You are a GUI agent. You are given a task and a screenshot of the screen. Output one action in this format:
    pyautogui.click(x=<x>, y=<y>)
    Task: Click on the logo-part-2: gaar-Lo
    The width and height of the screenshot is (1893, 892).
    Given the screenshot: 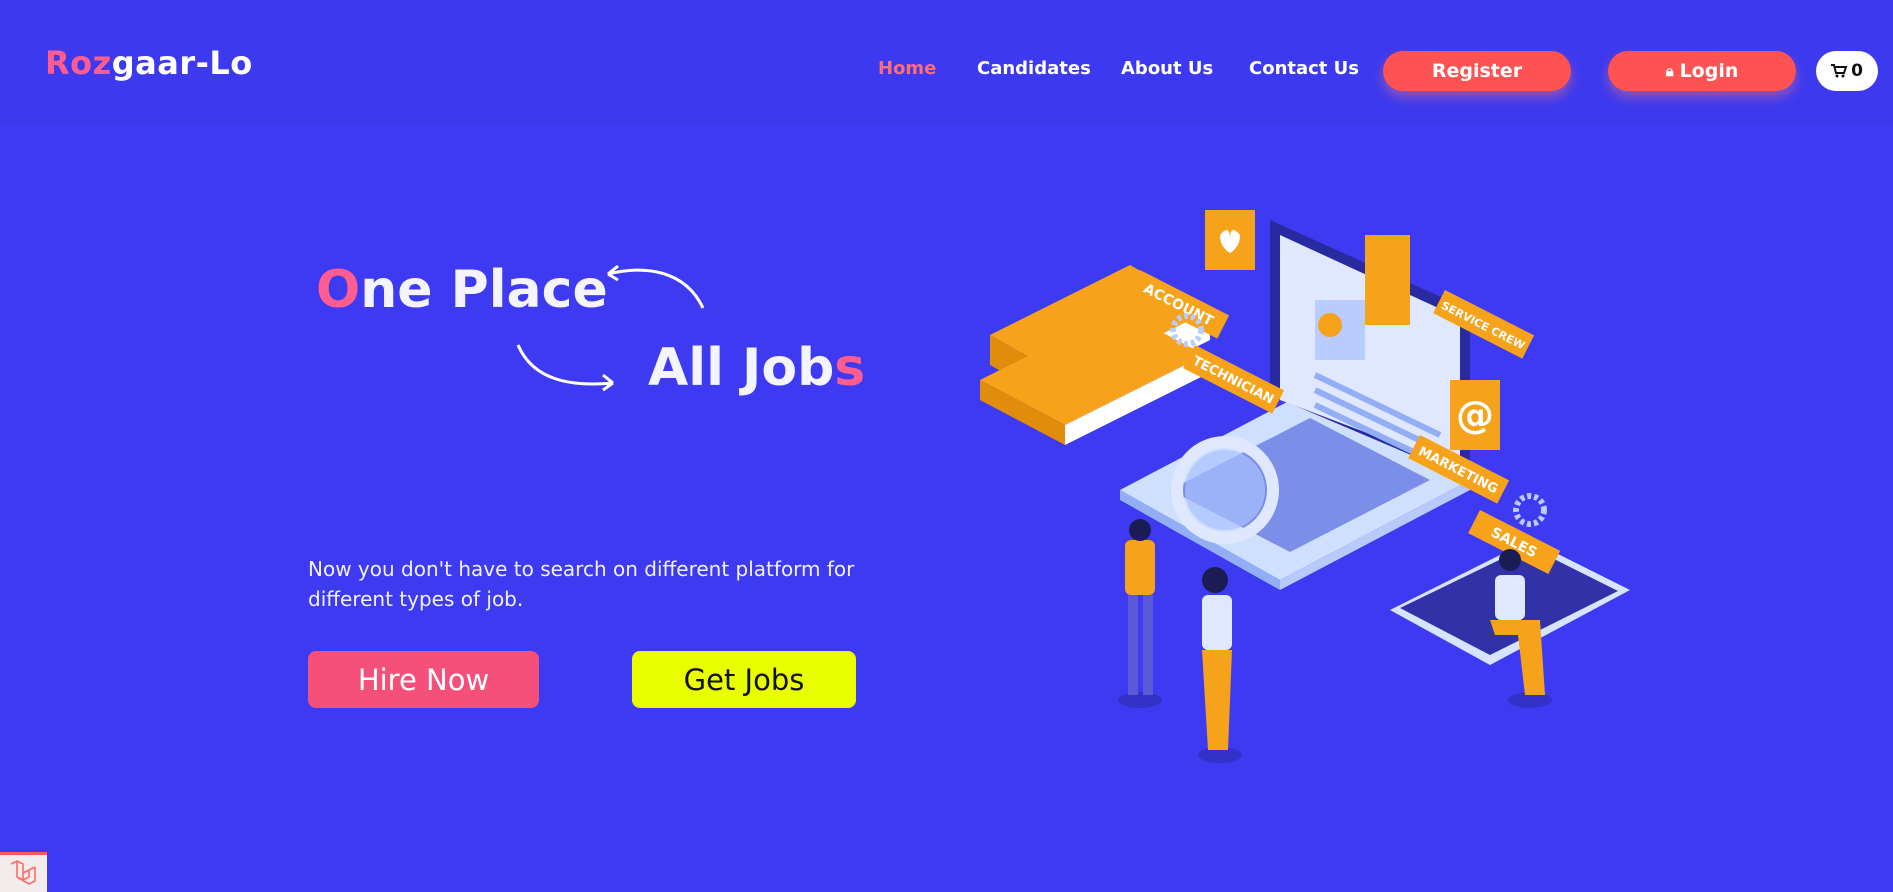 What is the action you would take?
    pyautogui.click(x=182, y=63)
    